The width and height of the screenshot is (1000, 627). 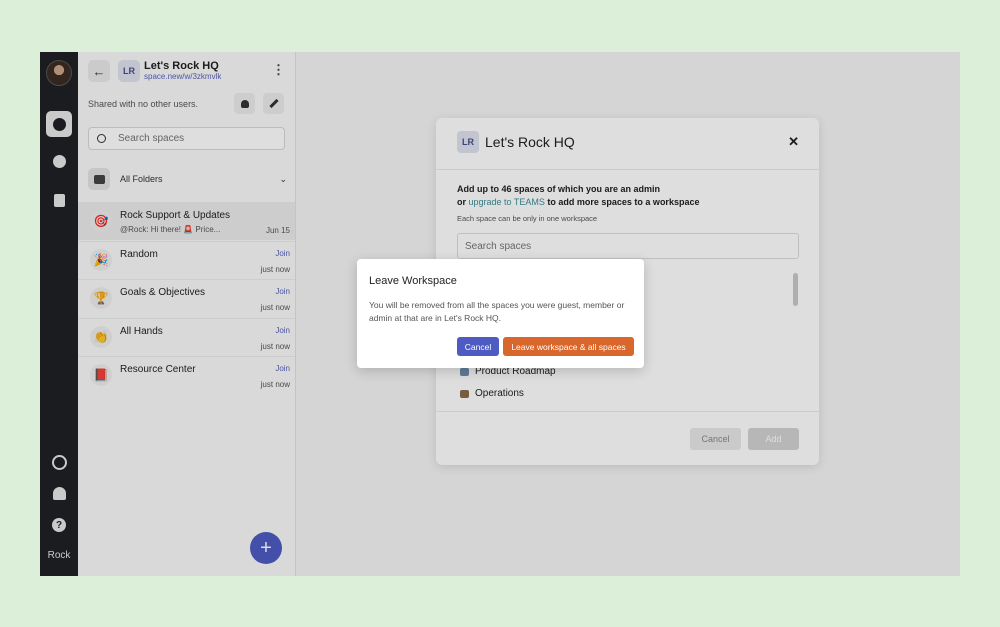 What do you see at coordinates (568, 346) in the screenshot?
I see `leave-workspace-button: Leave workspace & all spaces` at bounding box center [568, 346].